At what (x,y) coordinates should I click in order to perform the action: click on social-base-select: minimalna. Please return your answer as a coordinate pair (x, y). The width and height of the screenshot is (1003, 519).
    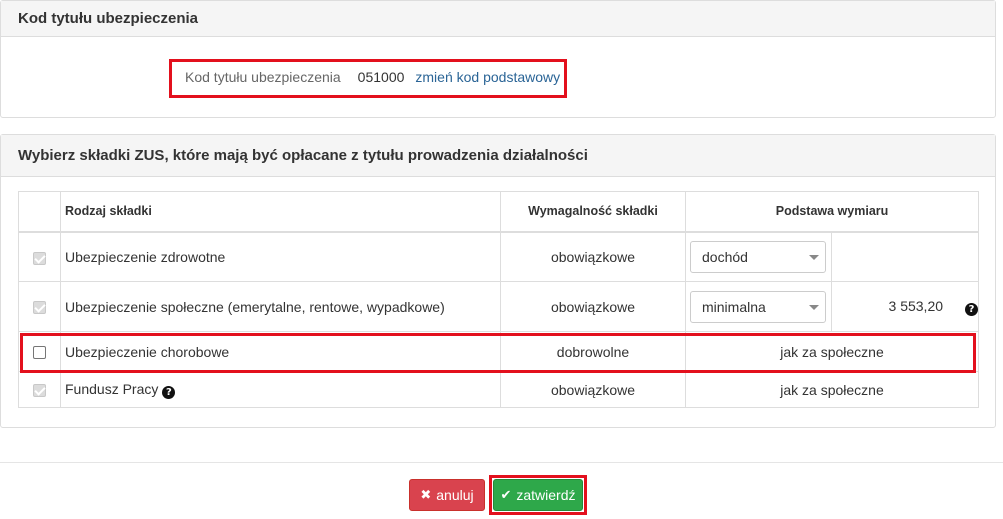
    Looking at the image, I should click on (758, 306).